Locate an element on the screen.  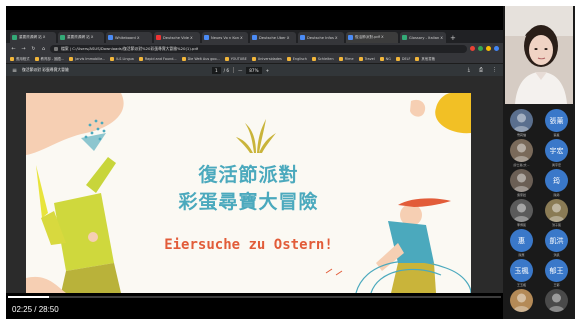
tab-label: Deutsche Über X is located at coordinates (274, 37).